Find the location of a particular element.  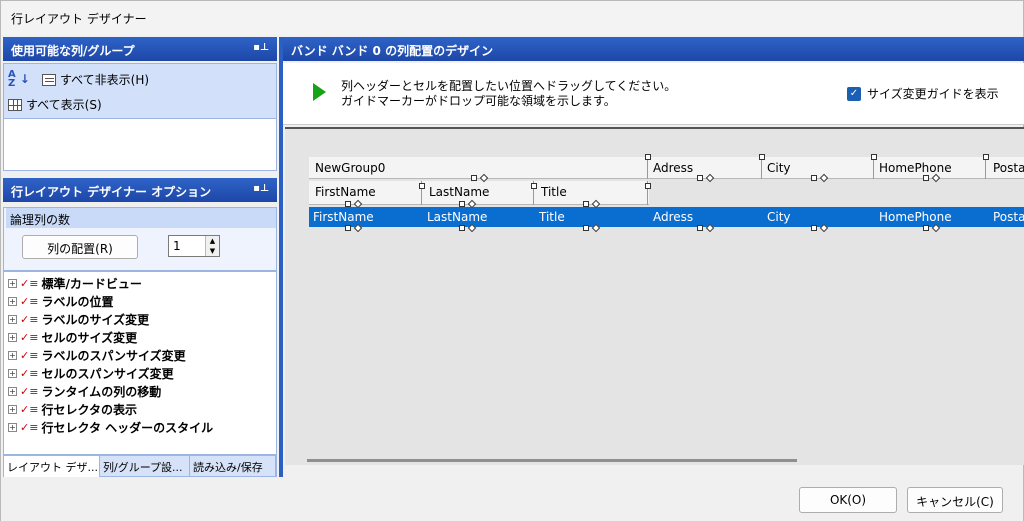

arrange-columns-button: 列の配置(R) is located at coordinates (80, 247).